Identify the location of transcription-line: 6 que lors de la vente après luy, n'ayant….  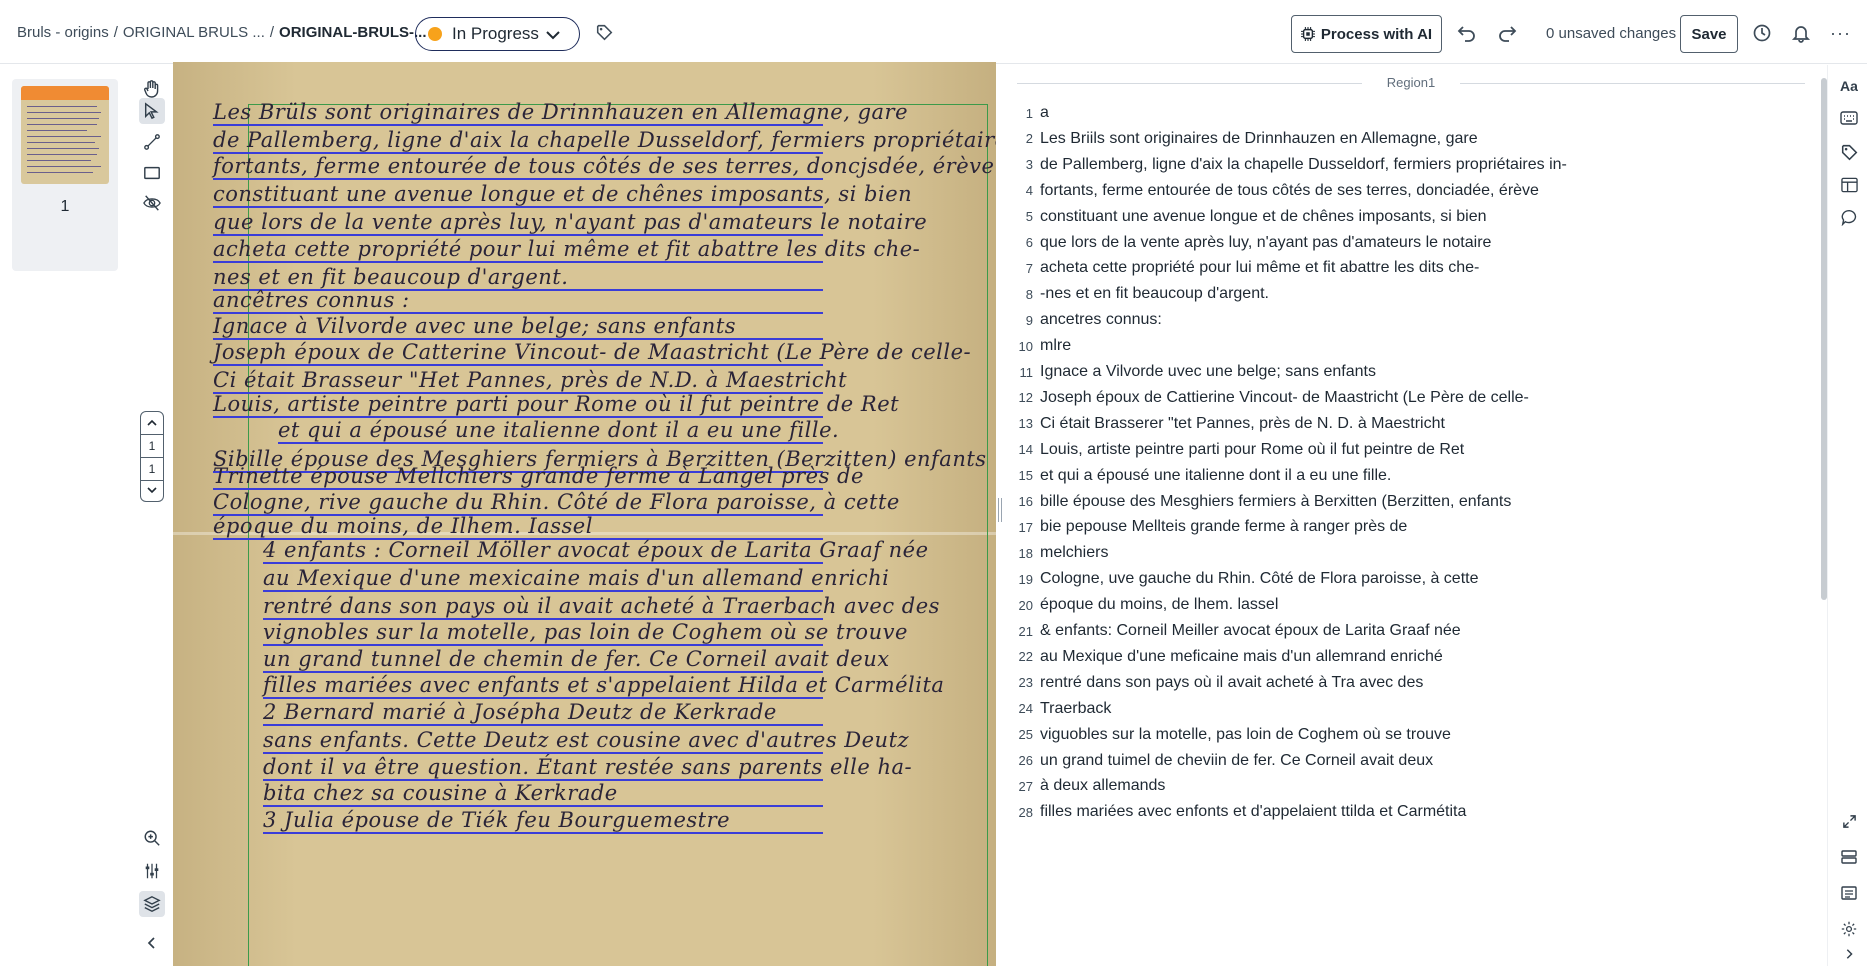
(1411, 243).